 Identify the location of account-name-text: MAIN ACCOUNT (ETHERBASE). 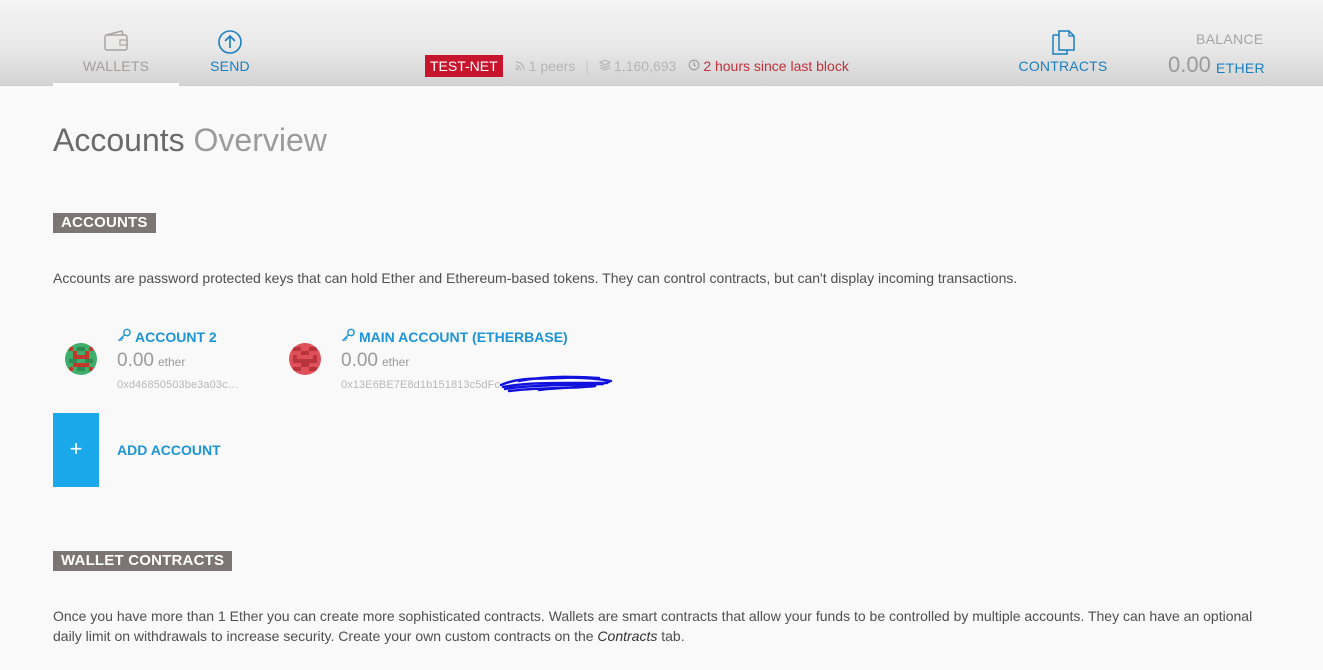
(463, 336).